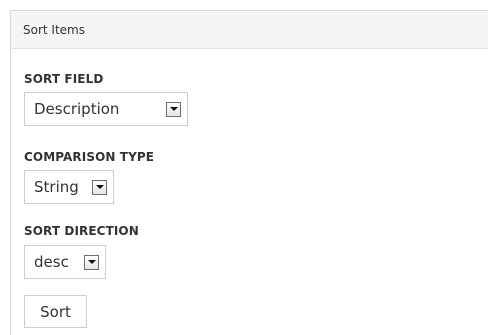  What do you see at coordinates (51, 262) in the screenshot?
I see `sort-direction-value: desc` at bounding box center [51, 262].